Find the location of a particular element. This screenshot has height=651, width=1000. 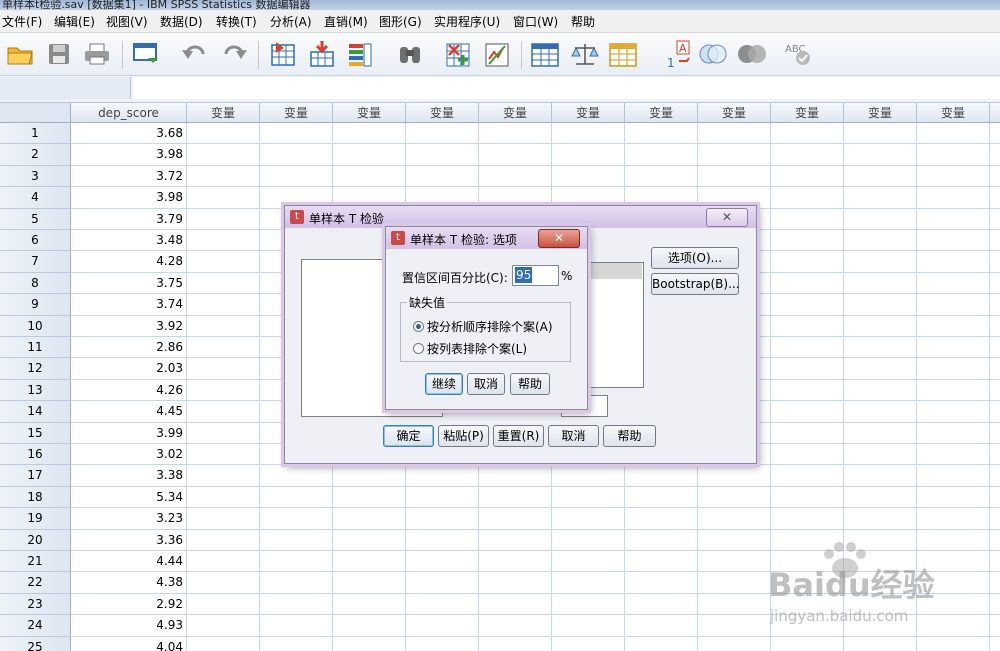

menu-help: 帮助 is located at coordinates (583, 21).